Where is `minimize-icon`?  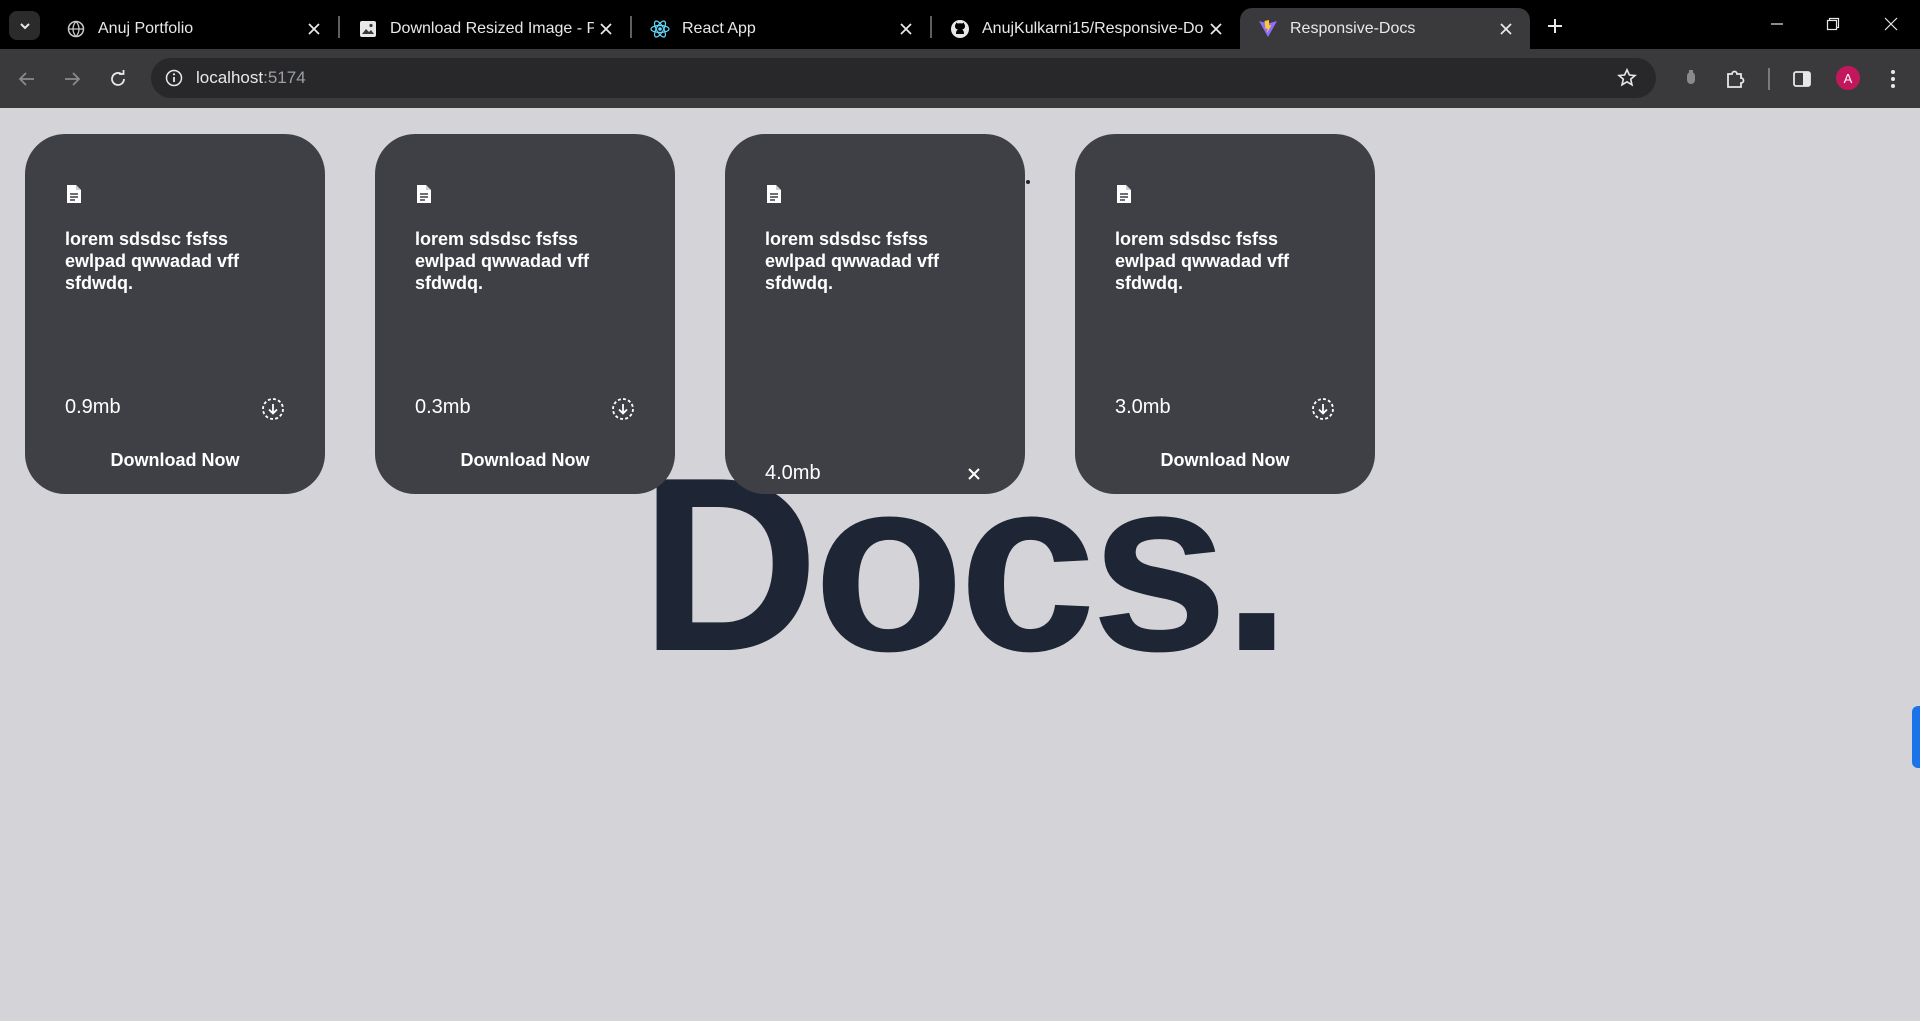 minimize-icon is located at coordinates (1777, 24).